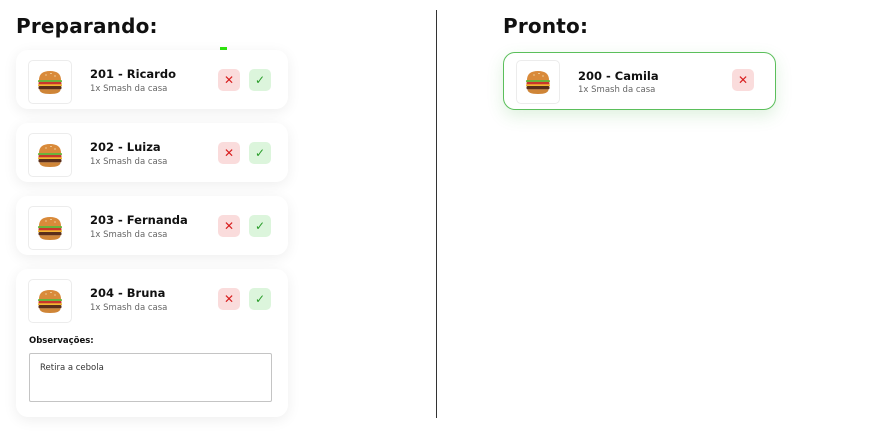 The width and height of the screenshot is (880, 448). I want to click on column-divider, so click(436, 214).